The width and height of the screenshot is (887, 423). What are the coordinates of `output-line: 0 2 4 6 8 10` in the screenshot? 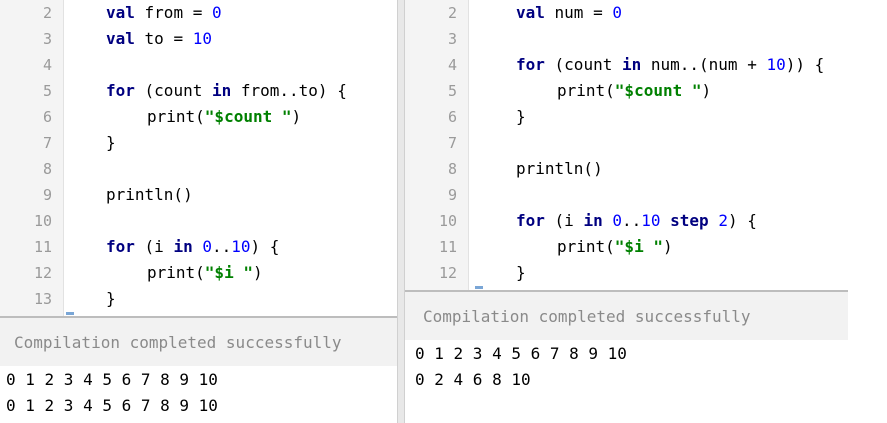 It's located at (473, 379).